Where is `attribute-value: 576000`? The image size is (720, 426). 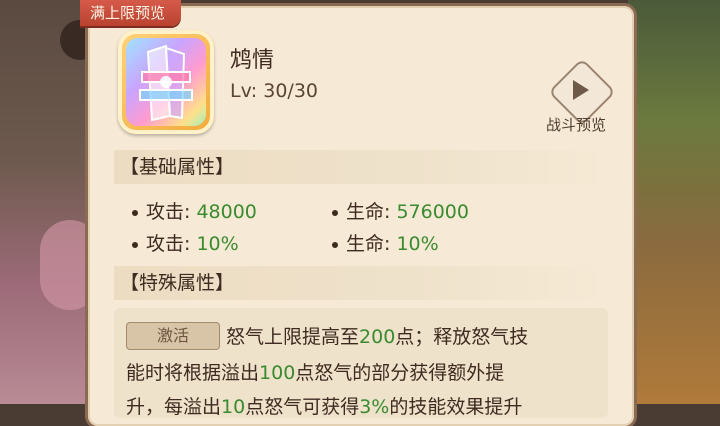 attribute-value: 576000 is located at coordinates (432, 212).